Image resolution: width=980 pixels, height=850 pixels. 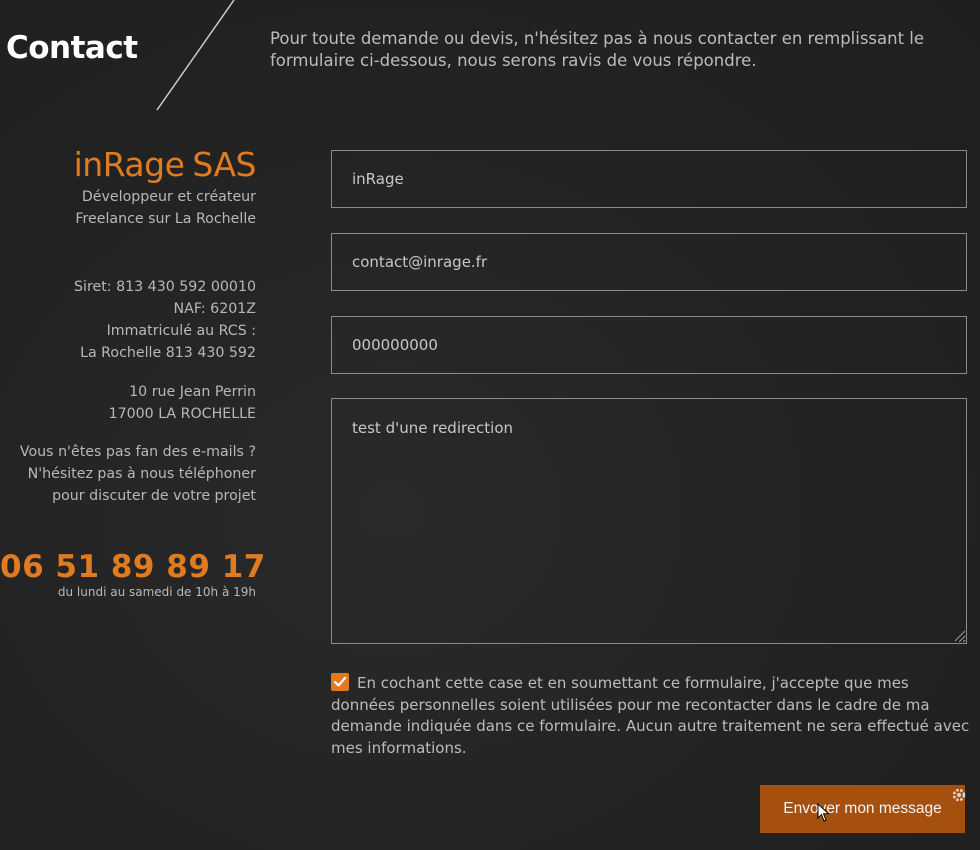 I want to click on address-street: 10 rue Jean Perrin, so click(x=192, y=392).